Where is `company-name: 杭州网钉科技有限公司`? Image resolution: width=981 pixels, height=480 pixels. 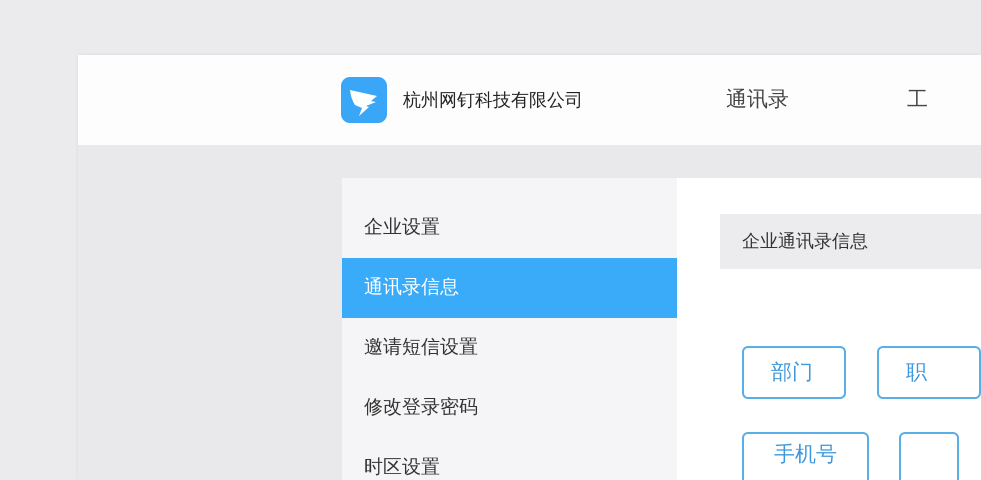
company-name: 杭州网钉科技有限公司 is located at coordinates (493, 100).